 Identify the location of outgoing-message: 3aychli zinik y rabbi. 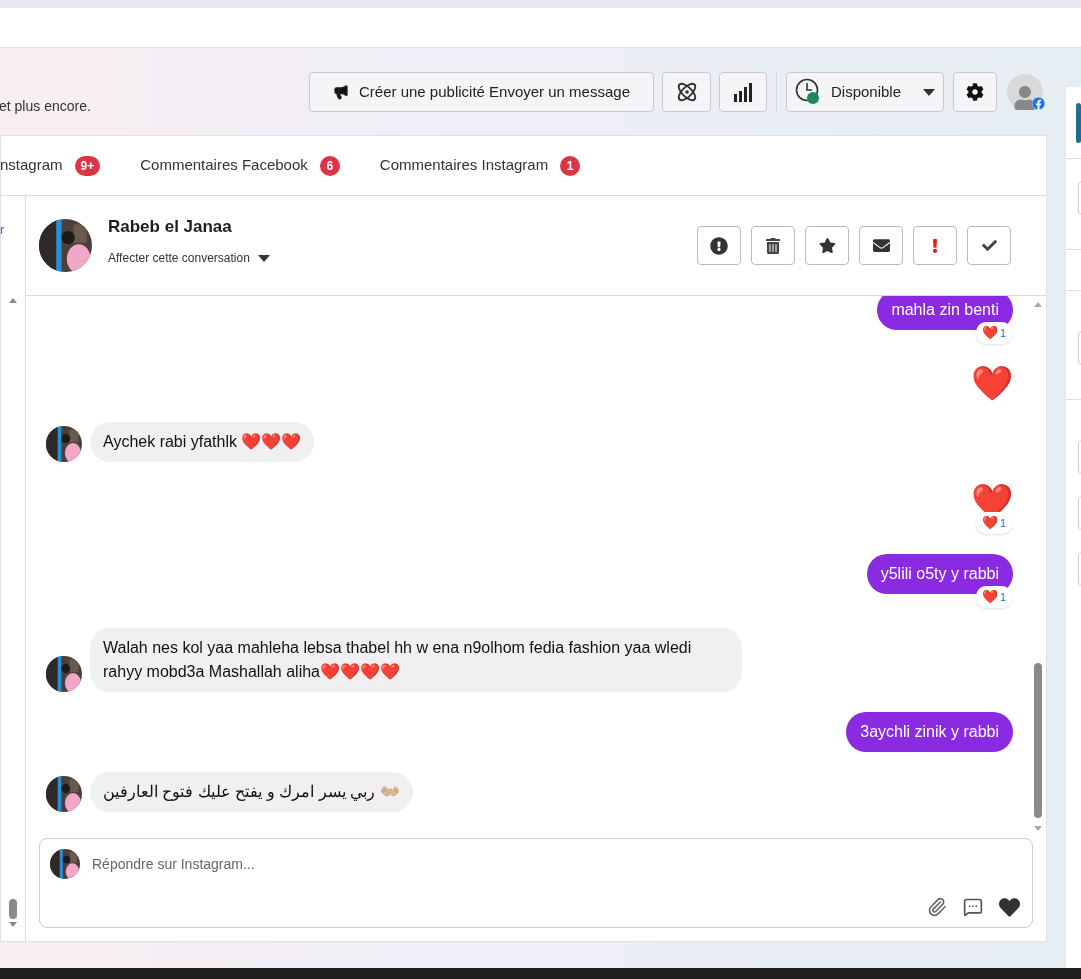
(929, 732).